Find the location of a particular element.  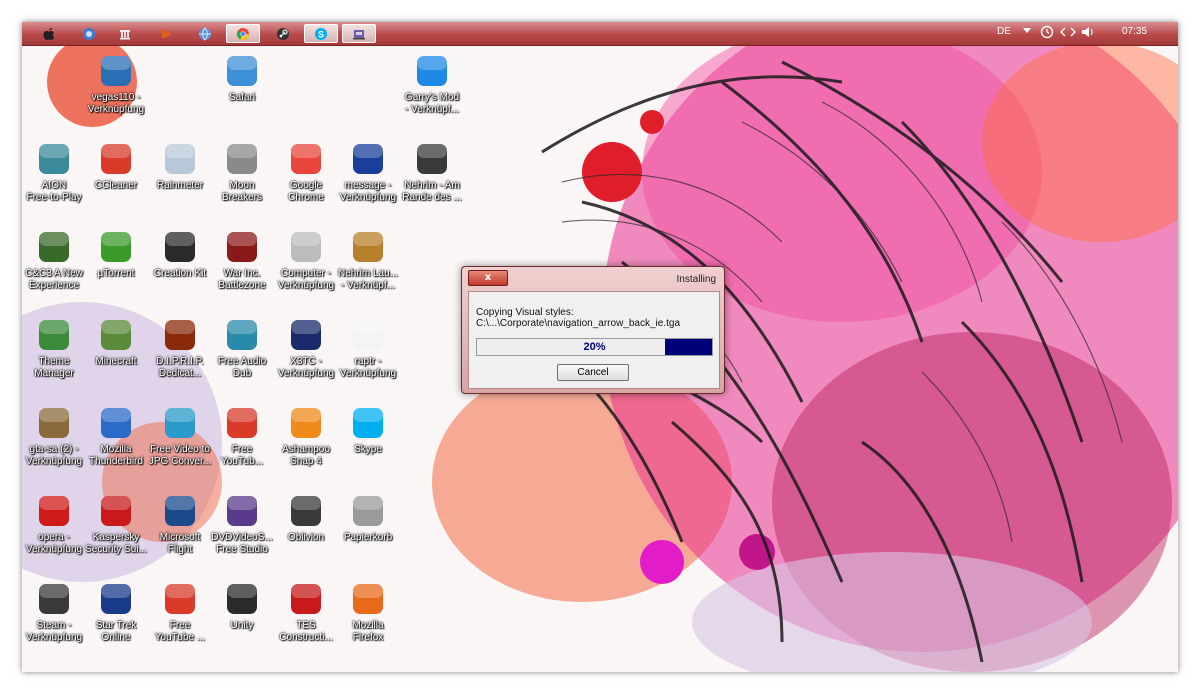

desktop-icon-ccleaner: CCleaner is located at coordinates (116, 166).